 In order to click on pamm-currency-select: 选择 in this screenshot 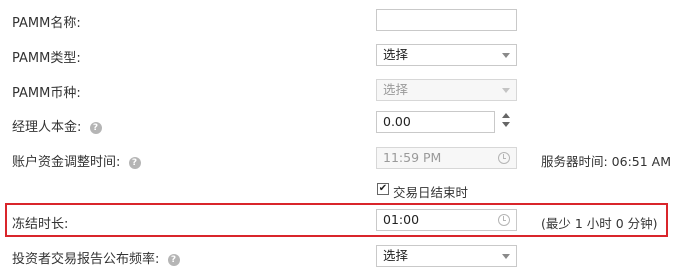, I will do `click(446, 90)`.